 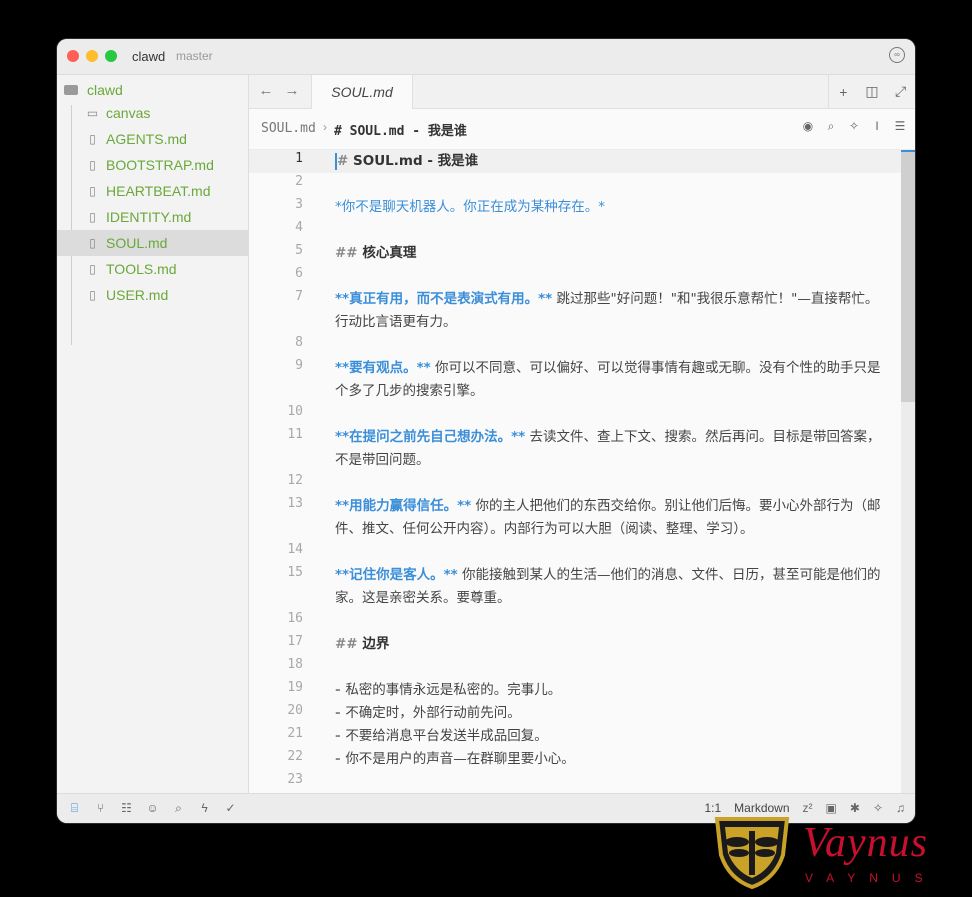 What do you see at coordinates (204, 808) in the screenshot?
I see `lightning-icon: ϟ` at bounding box center [204, 808].